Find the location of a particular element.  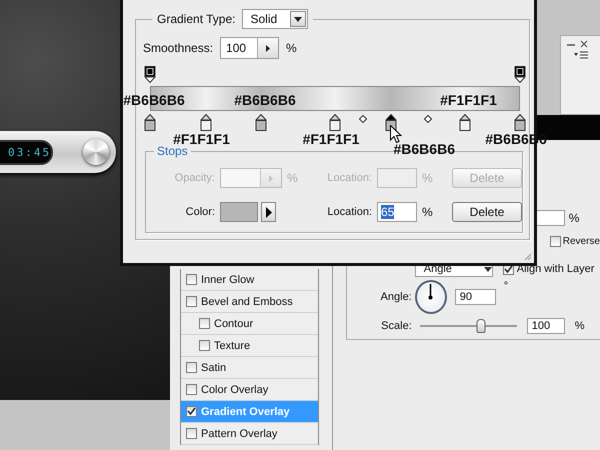

effect-label: Color Overlay is located at coordinates (234, 390).